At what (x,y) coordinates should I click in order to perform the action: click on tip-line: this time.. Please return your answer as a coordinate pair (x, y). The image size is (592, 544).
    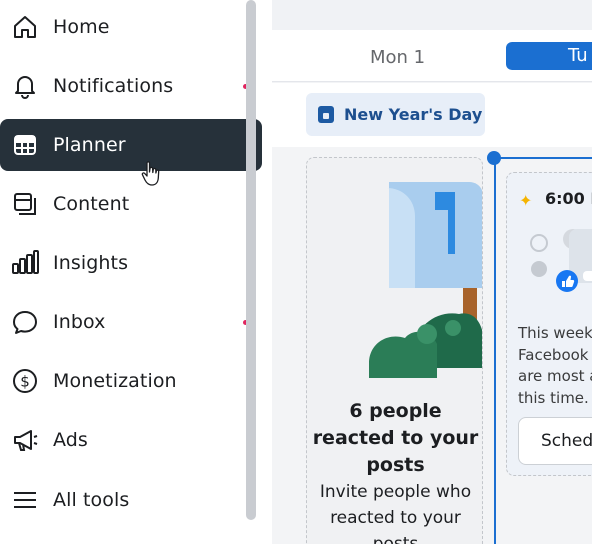
    Looking at the image, I should click on (553, 397).